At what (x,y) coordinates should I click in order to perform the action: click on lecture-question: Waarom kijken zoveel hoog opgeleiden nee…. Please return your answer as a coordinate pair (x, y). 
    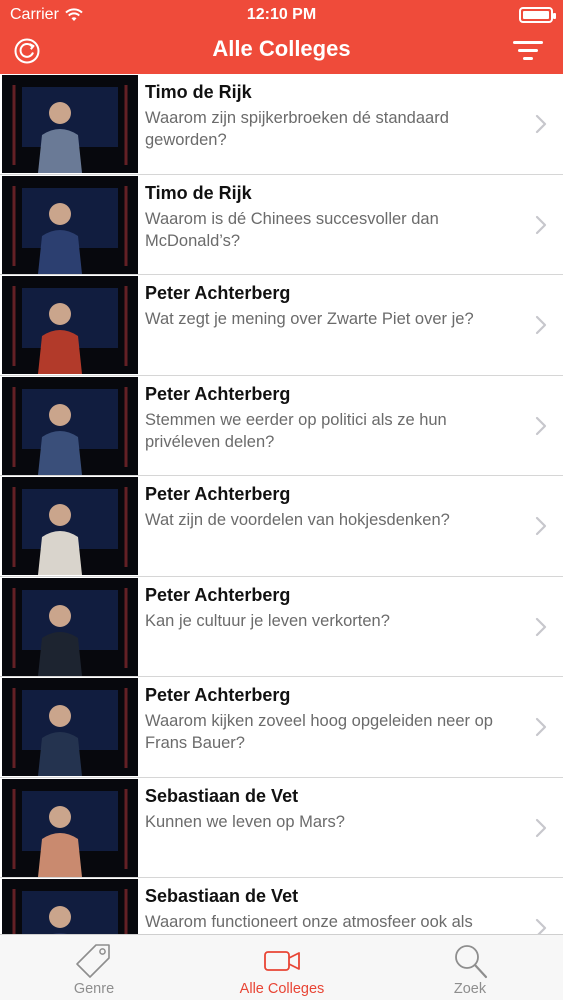
    Looking at the image, I should click on (319, 732).